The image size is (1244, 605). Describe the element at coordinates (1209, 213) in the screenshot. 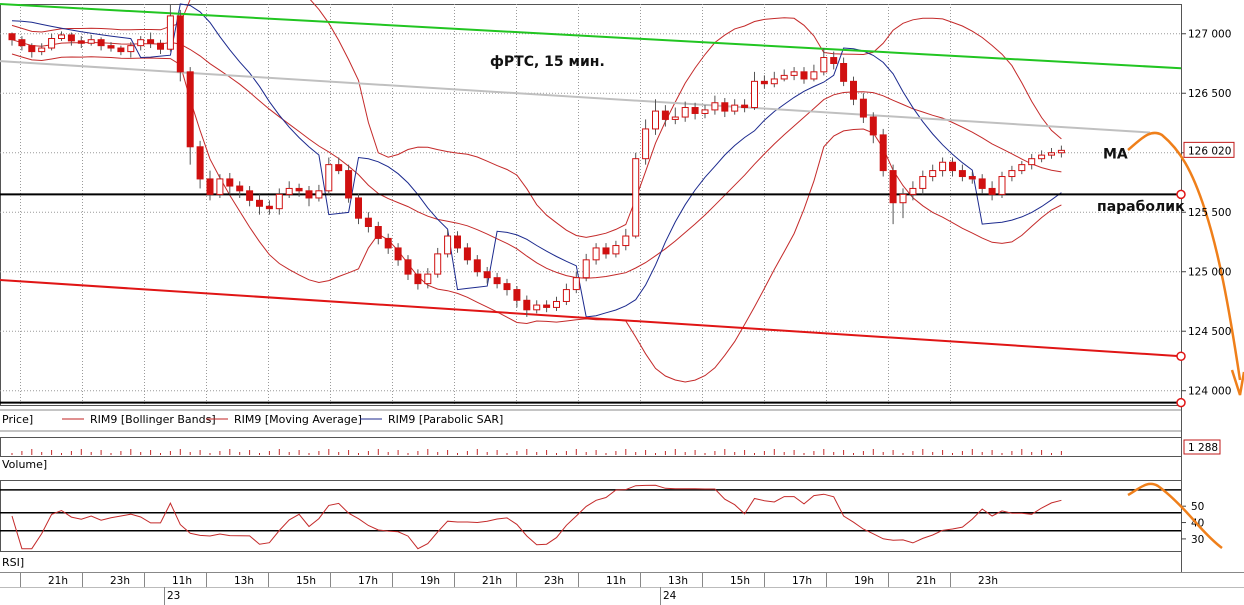

I see `price-tick-label: 125 500` at that location.